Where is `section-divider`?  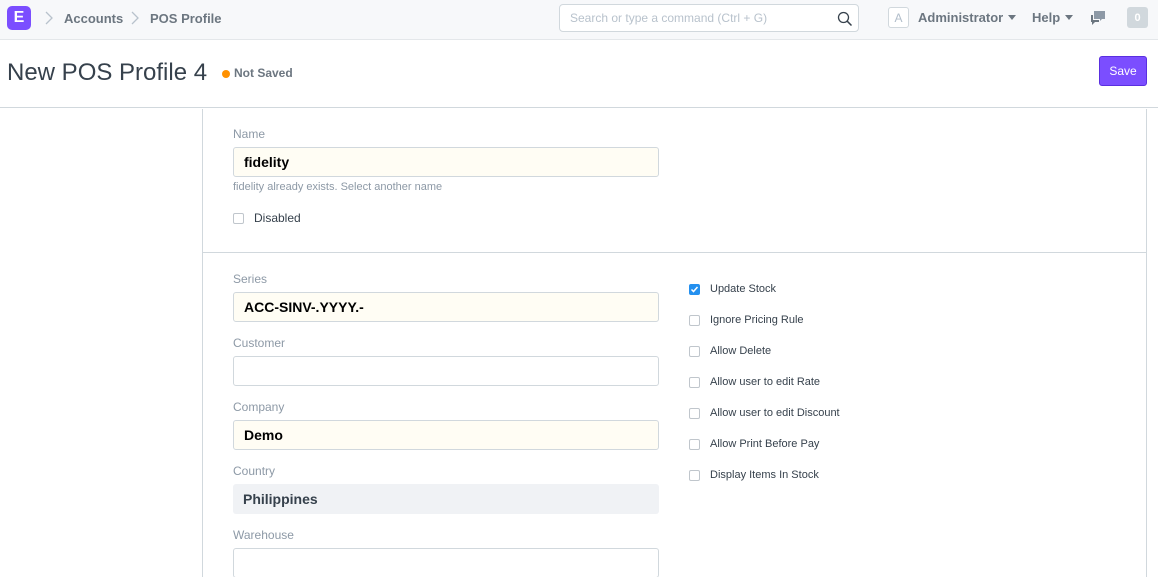
section-divider is located at coordinates (674, 252).